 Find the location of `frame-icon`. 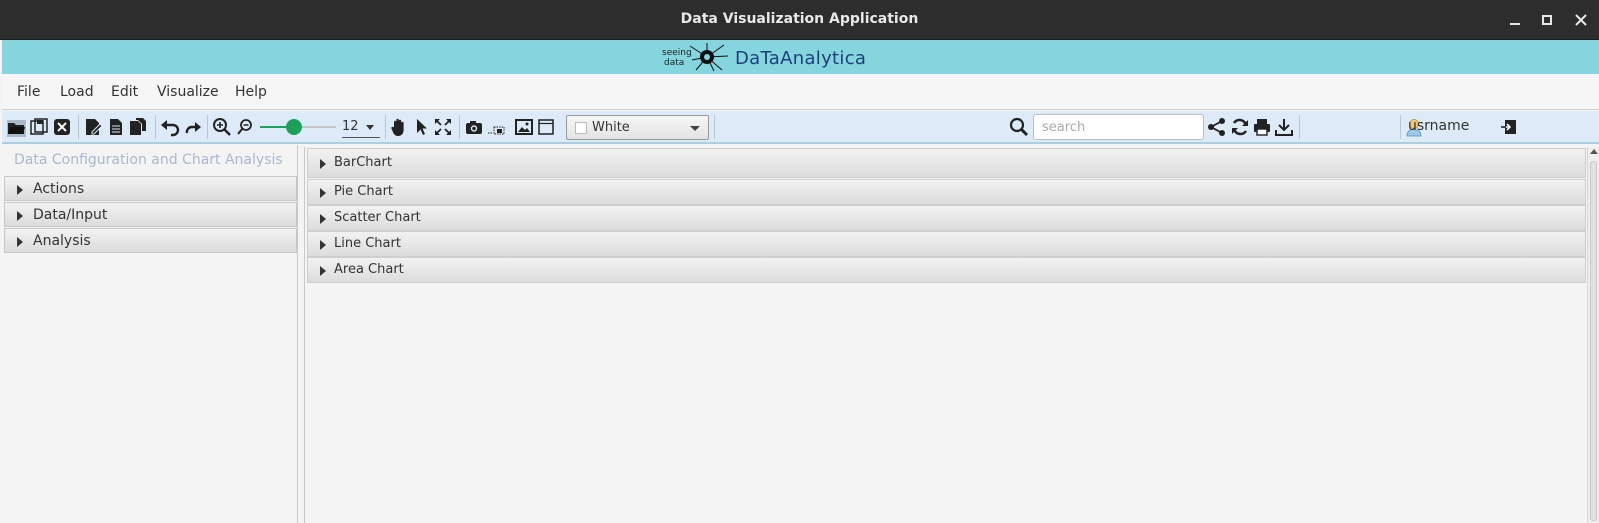

frame-icon is located at coordinates (546, 127).